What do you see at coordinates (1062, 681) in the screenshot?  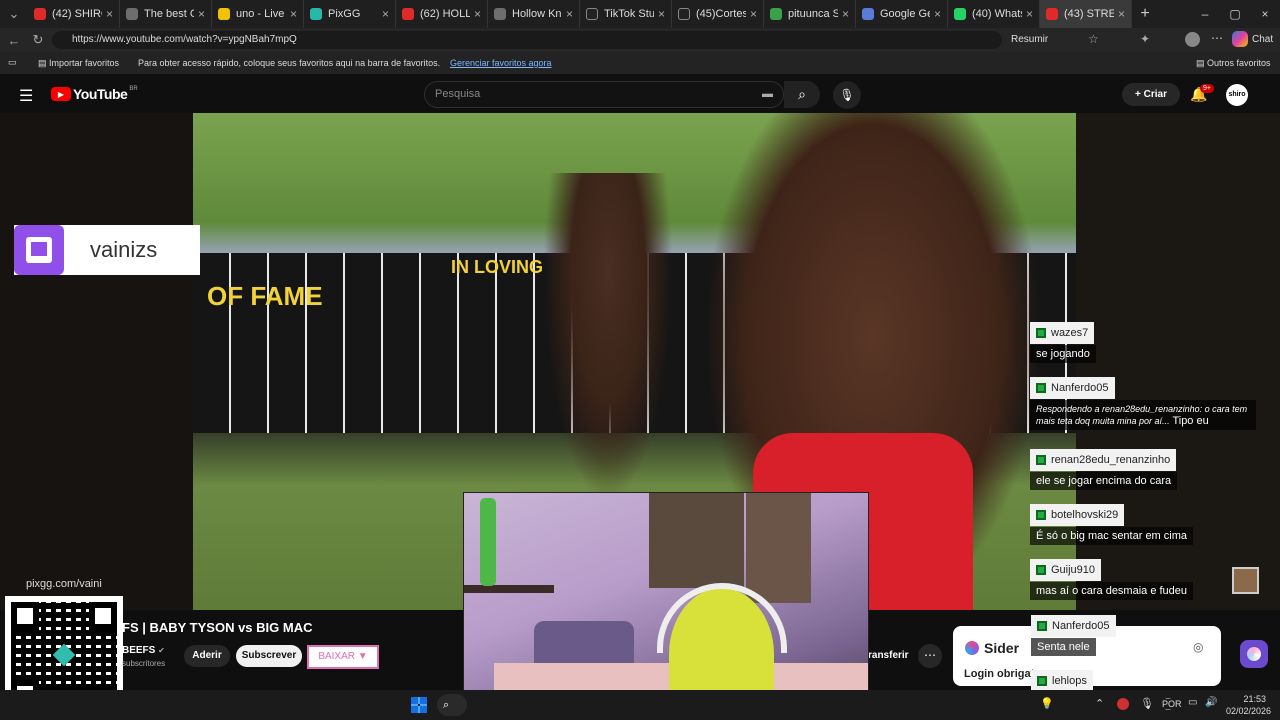 I see `chat-username: lehlops` at bounding box center [1062, 681].